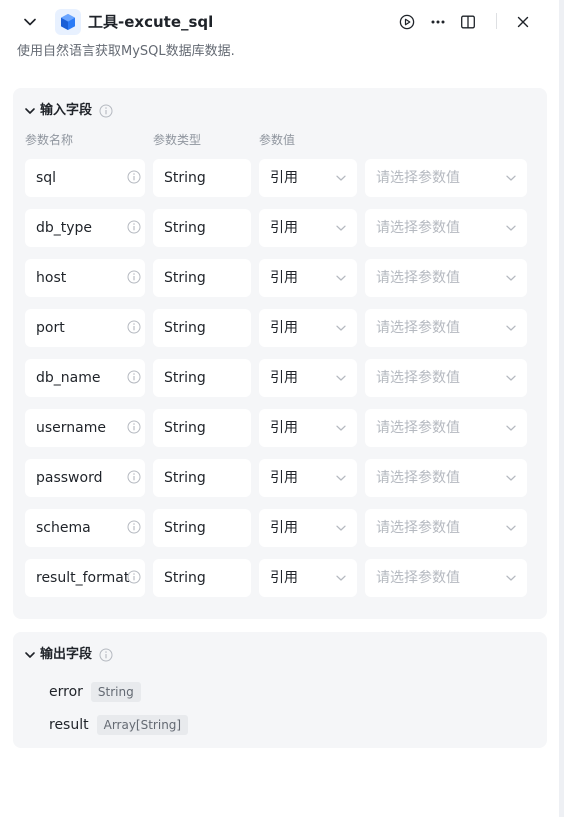  I want to click on collapse-chevron-icon, so click(30, 22).